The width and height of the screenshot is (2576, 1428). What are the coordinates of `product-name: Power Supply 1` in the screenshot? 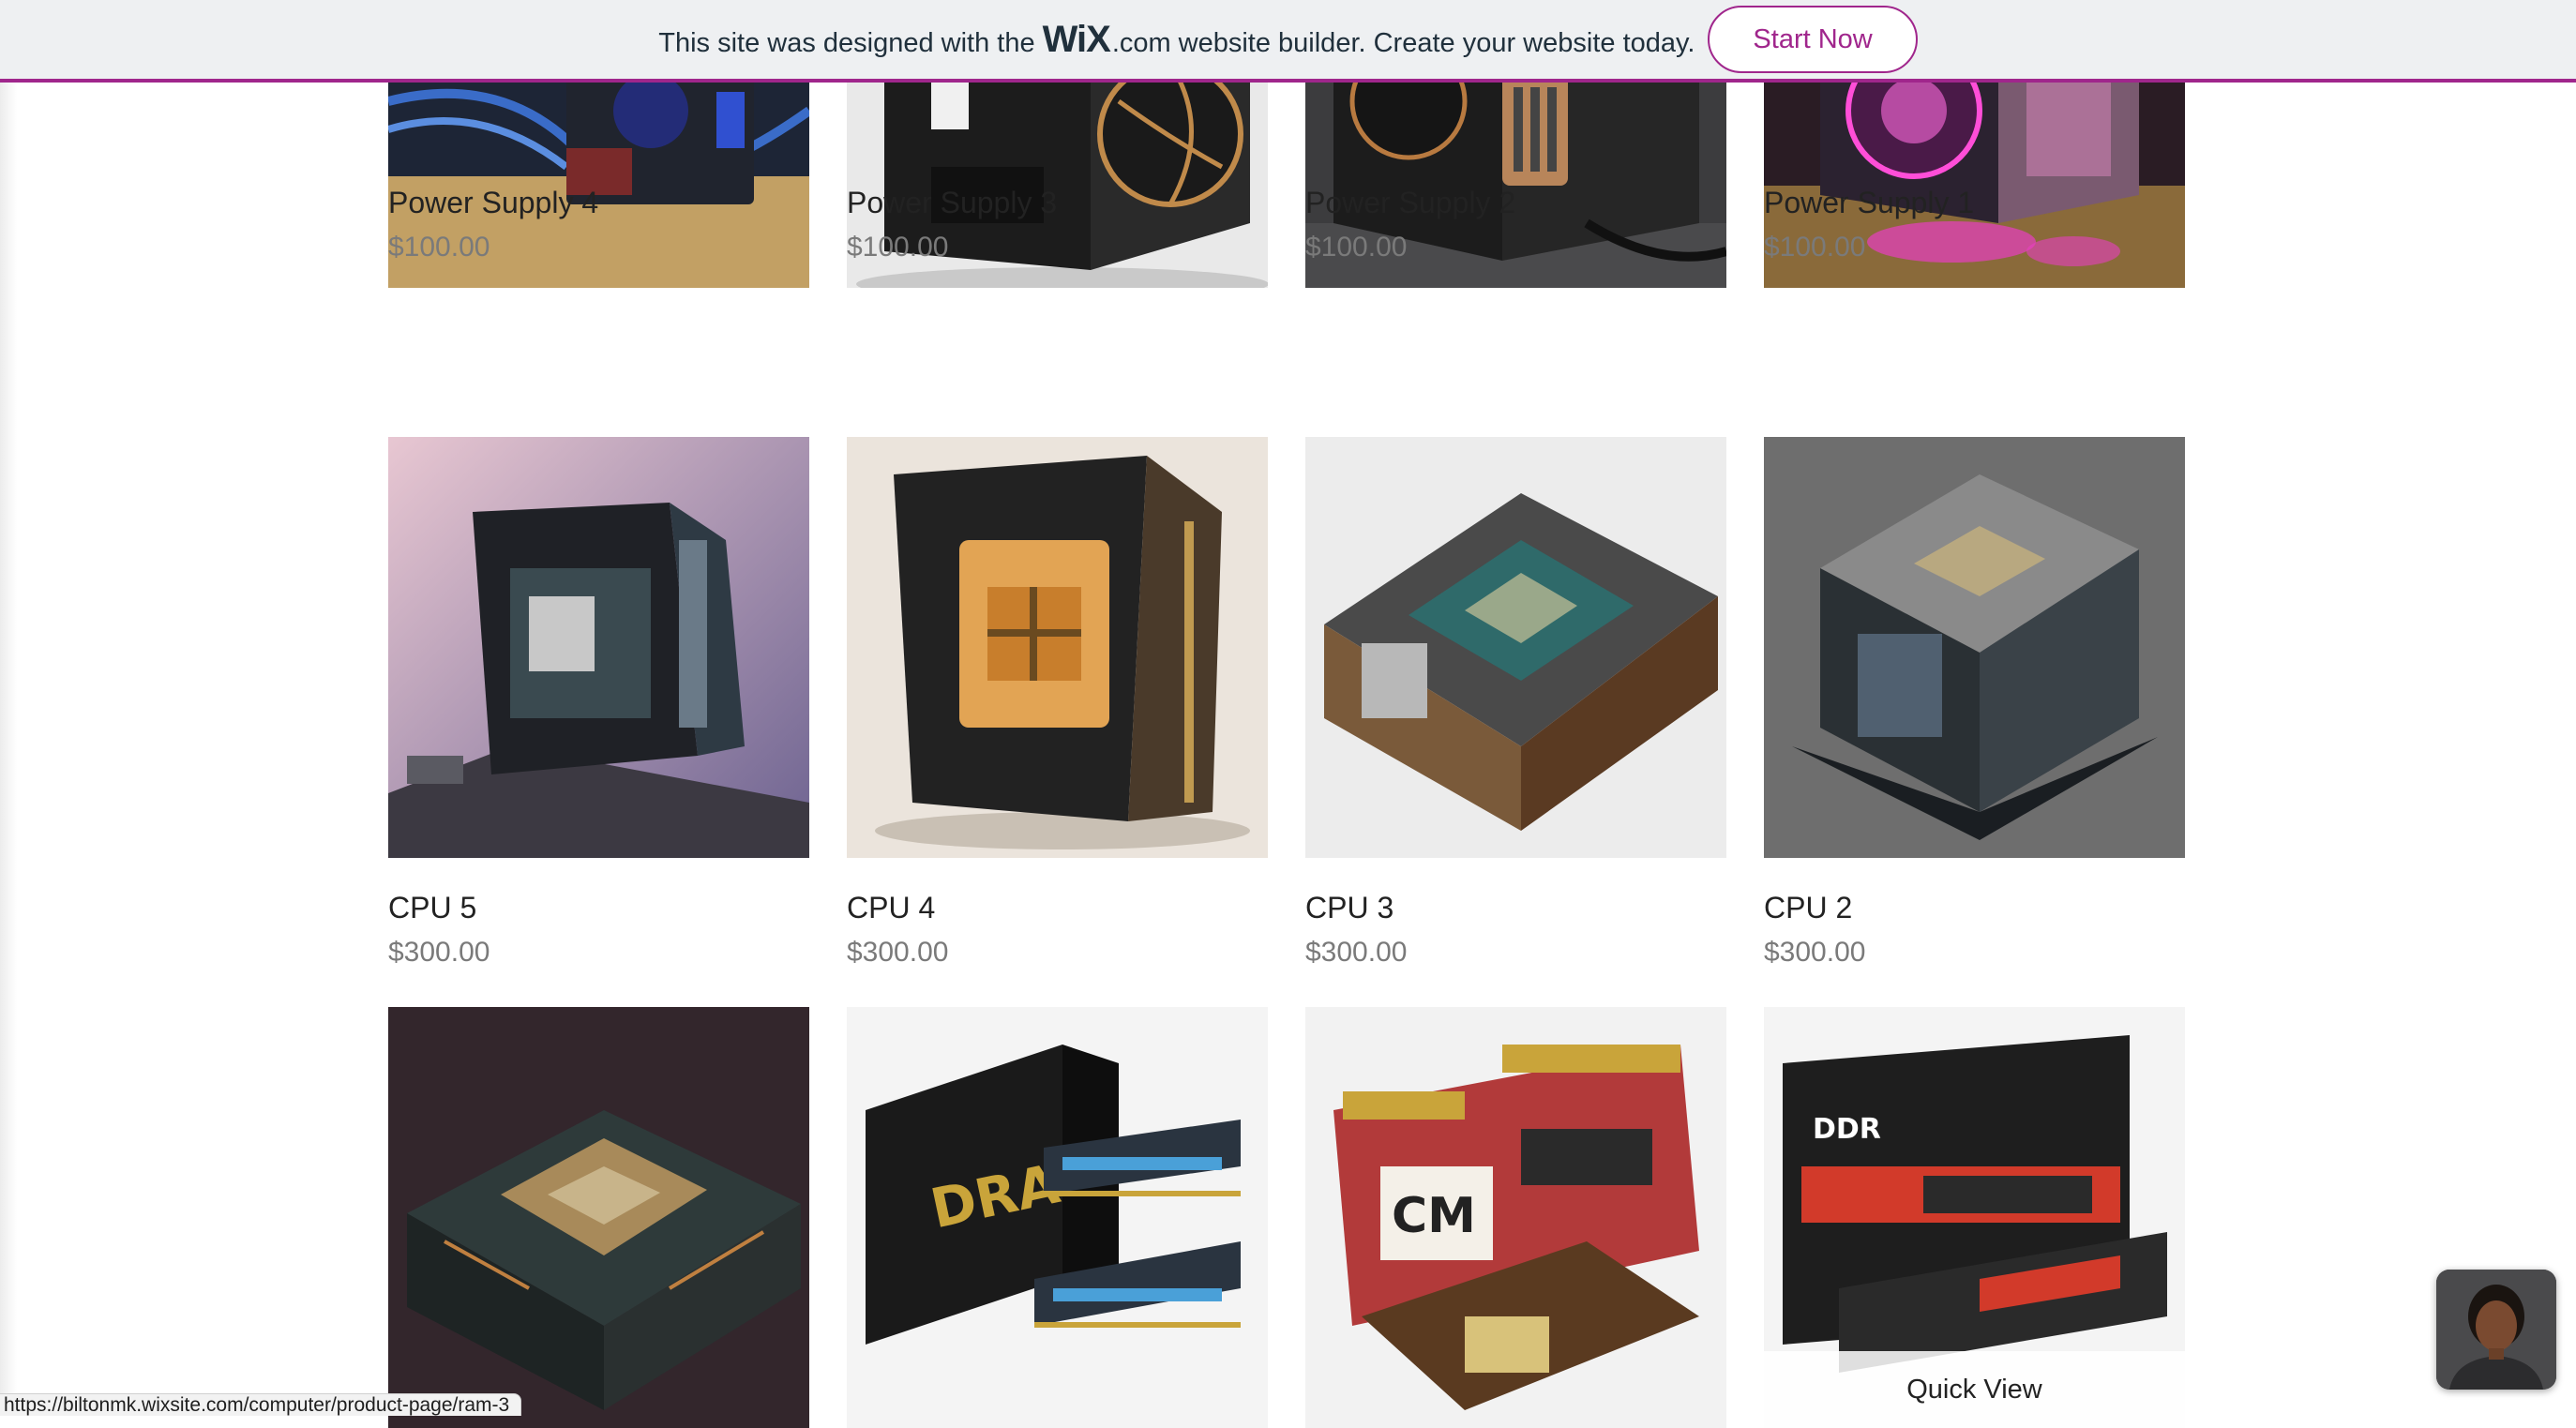 It's located at (1869, 203).